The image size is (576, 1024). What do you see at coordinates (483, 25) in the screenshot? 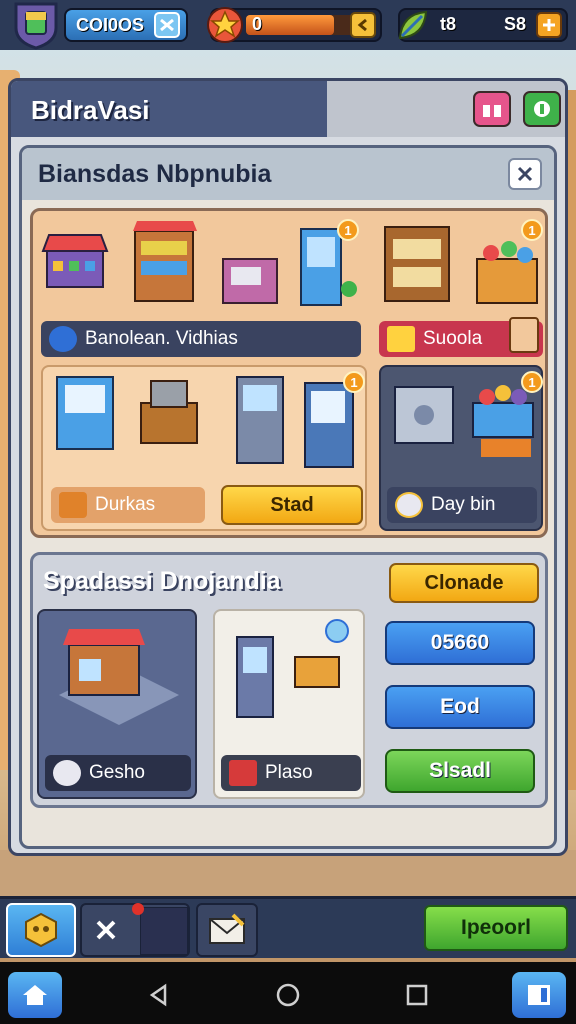
I see `gems-pill: t8 S8` at bounding box center [483, 25].